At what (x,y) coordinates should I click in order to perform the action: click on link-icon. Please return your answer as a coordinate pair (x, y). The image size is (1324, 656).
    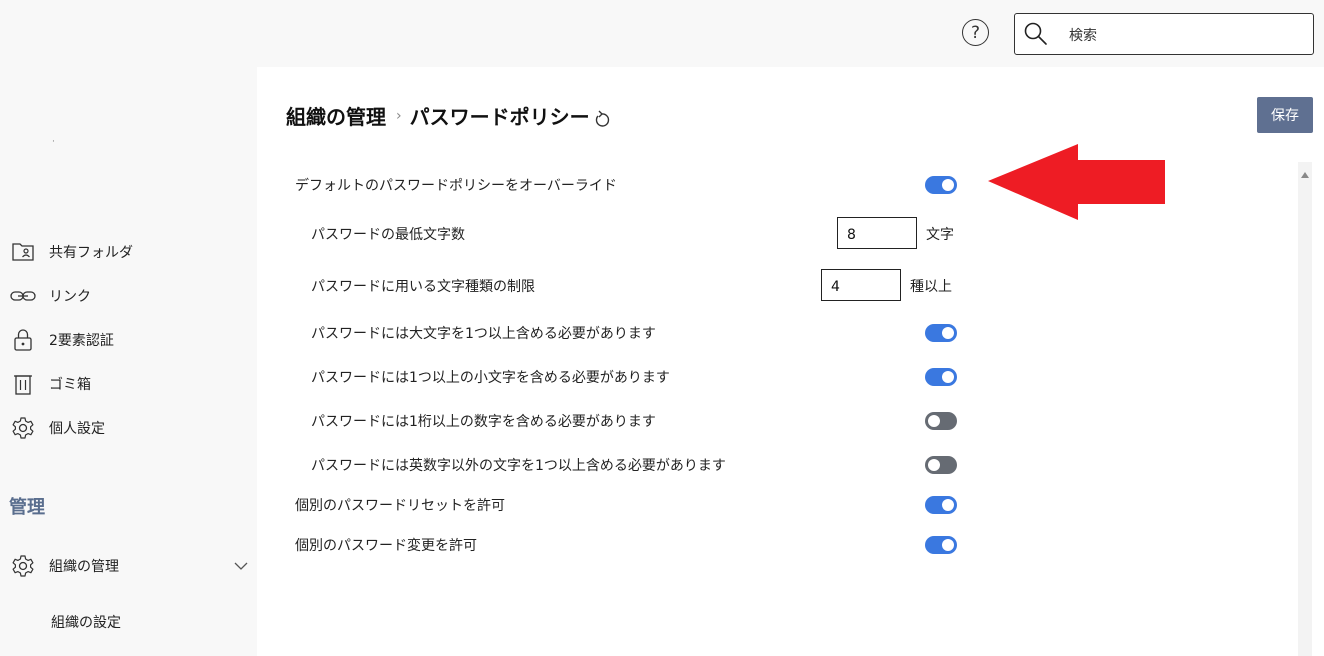
    Looking at the image, I should click on (23, 296).